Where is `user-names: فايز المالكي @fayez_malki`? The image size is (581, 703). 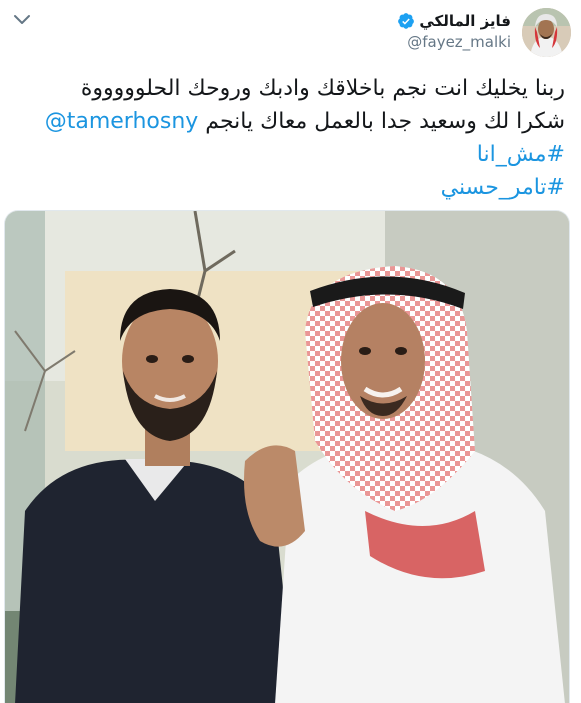 user-names: فايز المالكي @fayez_malki is located at coordinates (454, 31).